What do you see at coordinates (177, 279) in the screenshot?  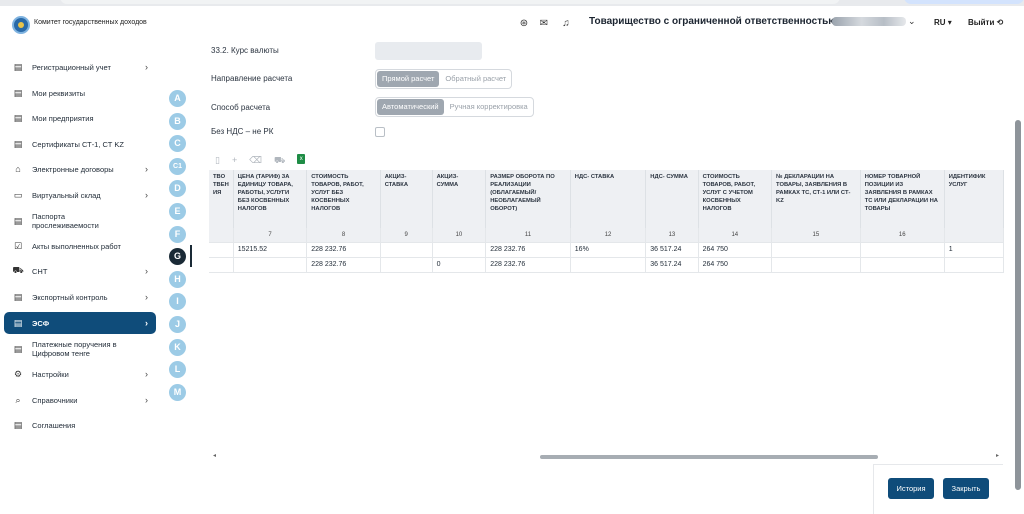 I see `section-h-badge: H` at bounding box center [177, 279].